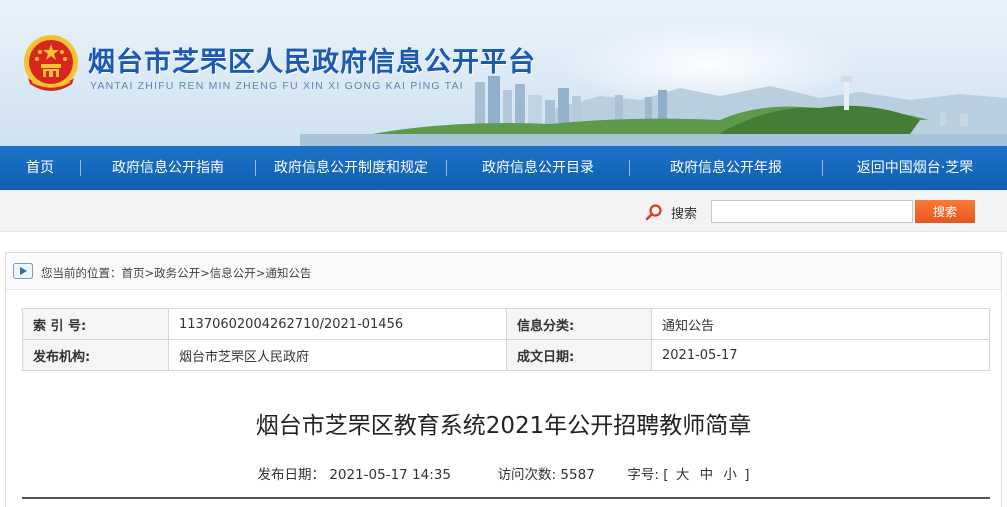 The width and height of the screenshot is (1007, 507). What do you see at coordinates (23, 271) in the screenshot?
I see `play-arrow-icon` at bounding box center [23, 271].